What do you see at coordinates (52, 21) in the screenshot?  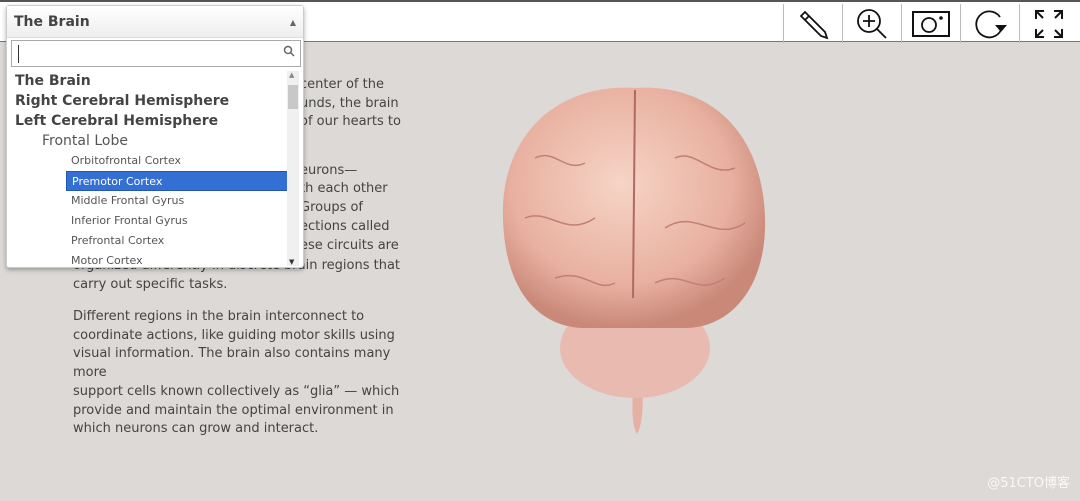 I see `selected-label: The Brain` at bounding box center [52, 21].